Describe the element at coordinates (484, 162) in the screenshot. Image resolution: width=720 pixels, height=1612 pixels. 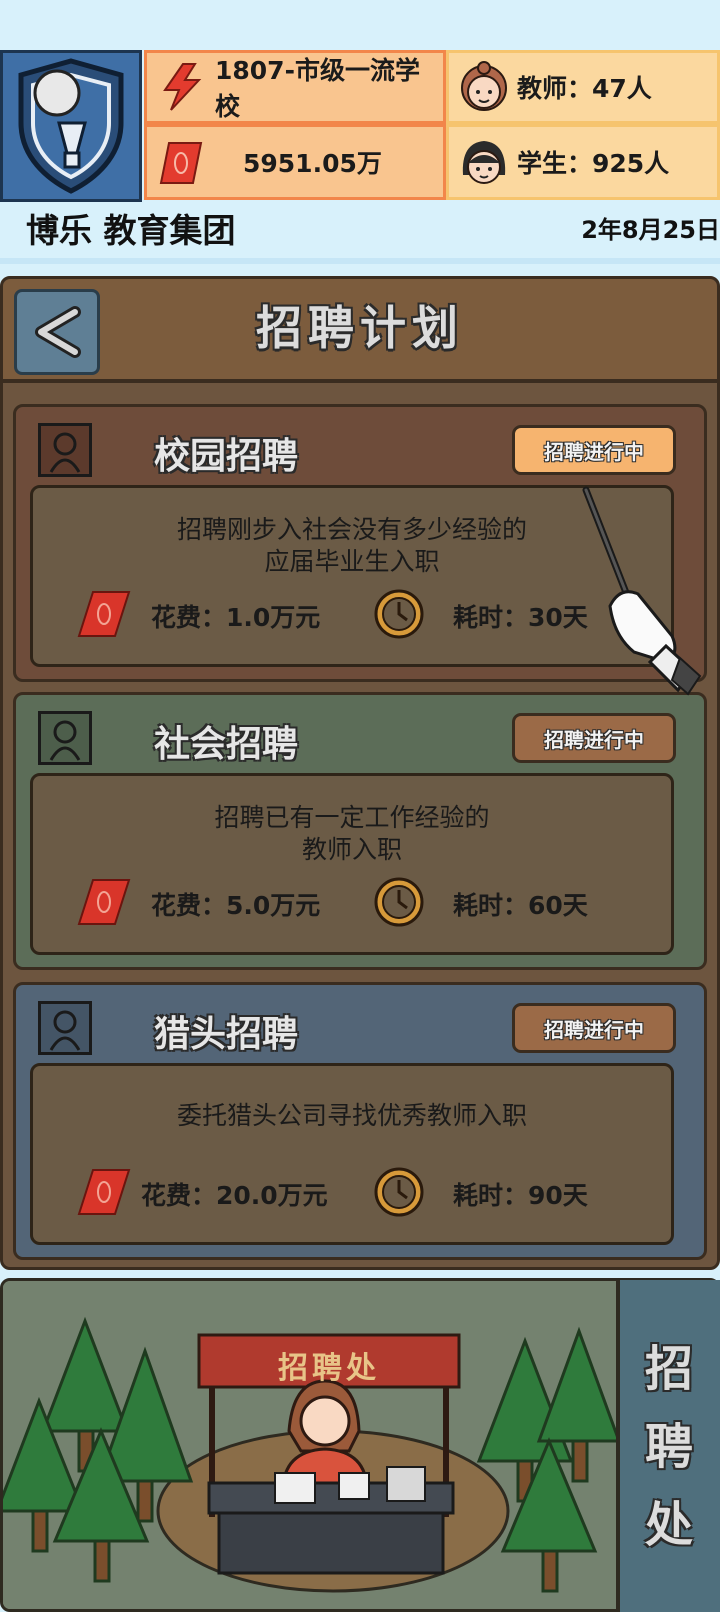
I see `student-avatar-icon` at that location.